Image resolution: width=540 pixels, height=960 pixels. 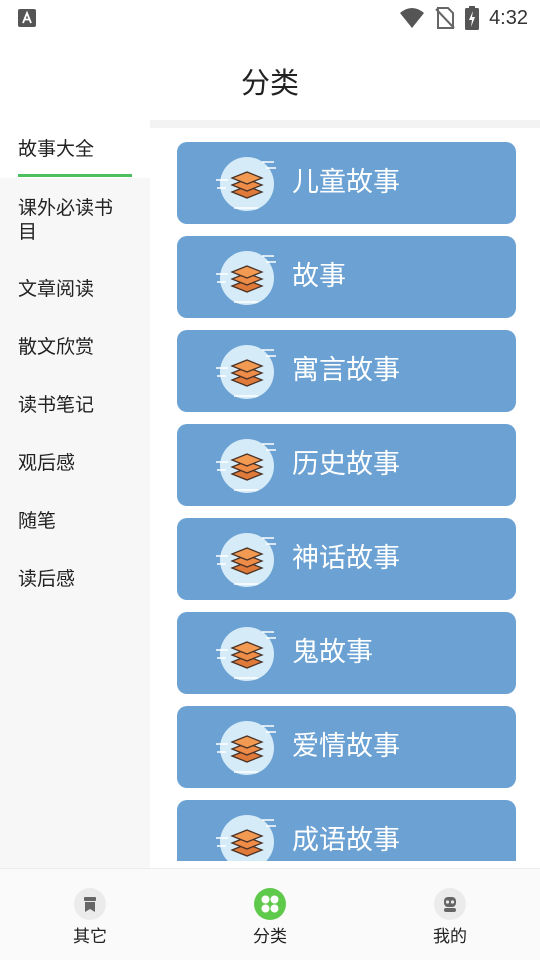 I want to click on category-card: 历史故事, so click(x=346, y=465).